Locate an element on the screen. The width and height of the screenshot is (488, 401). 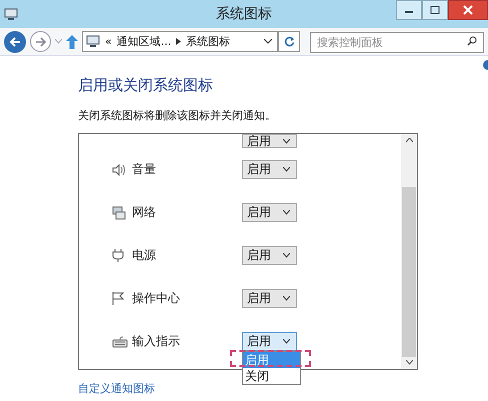
network-icon is located at coordinates (119, 213).